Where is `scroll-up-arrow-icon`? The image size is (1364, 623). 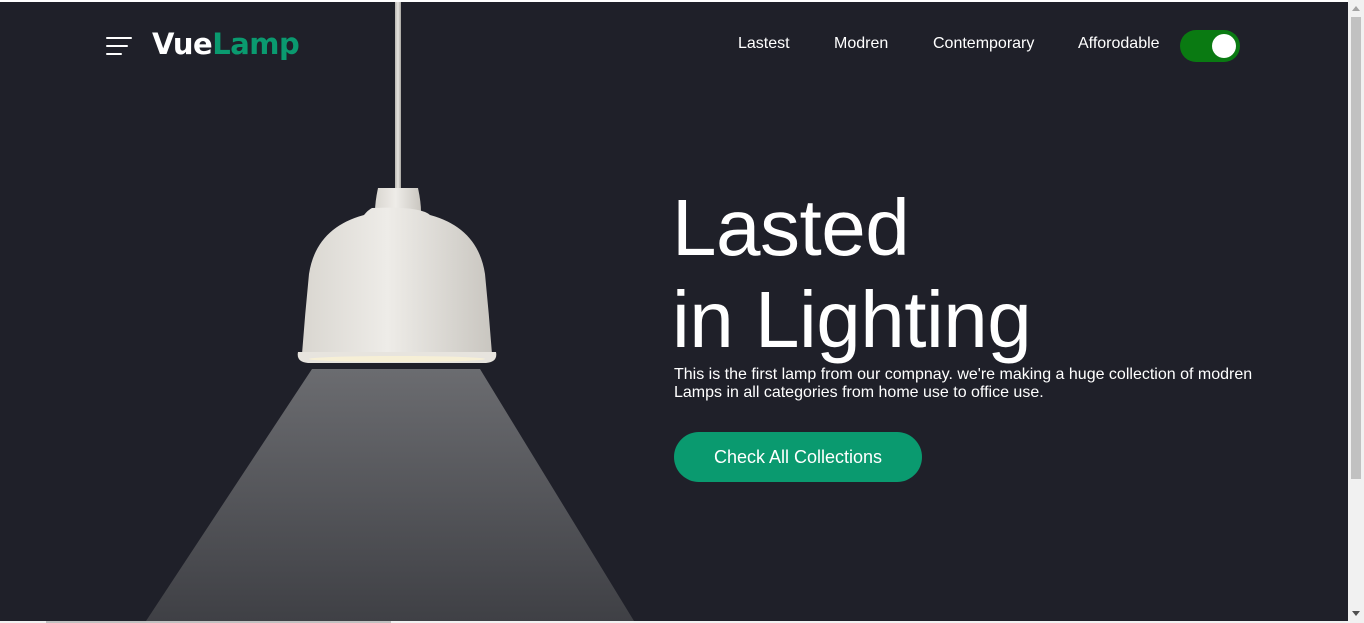 scroll-up-arrow-icon is located at coordinates (1356, 8).